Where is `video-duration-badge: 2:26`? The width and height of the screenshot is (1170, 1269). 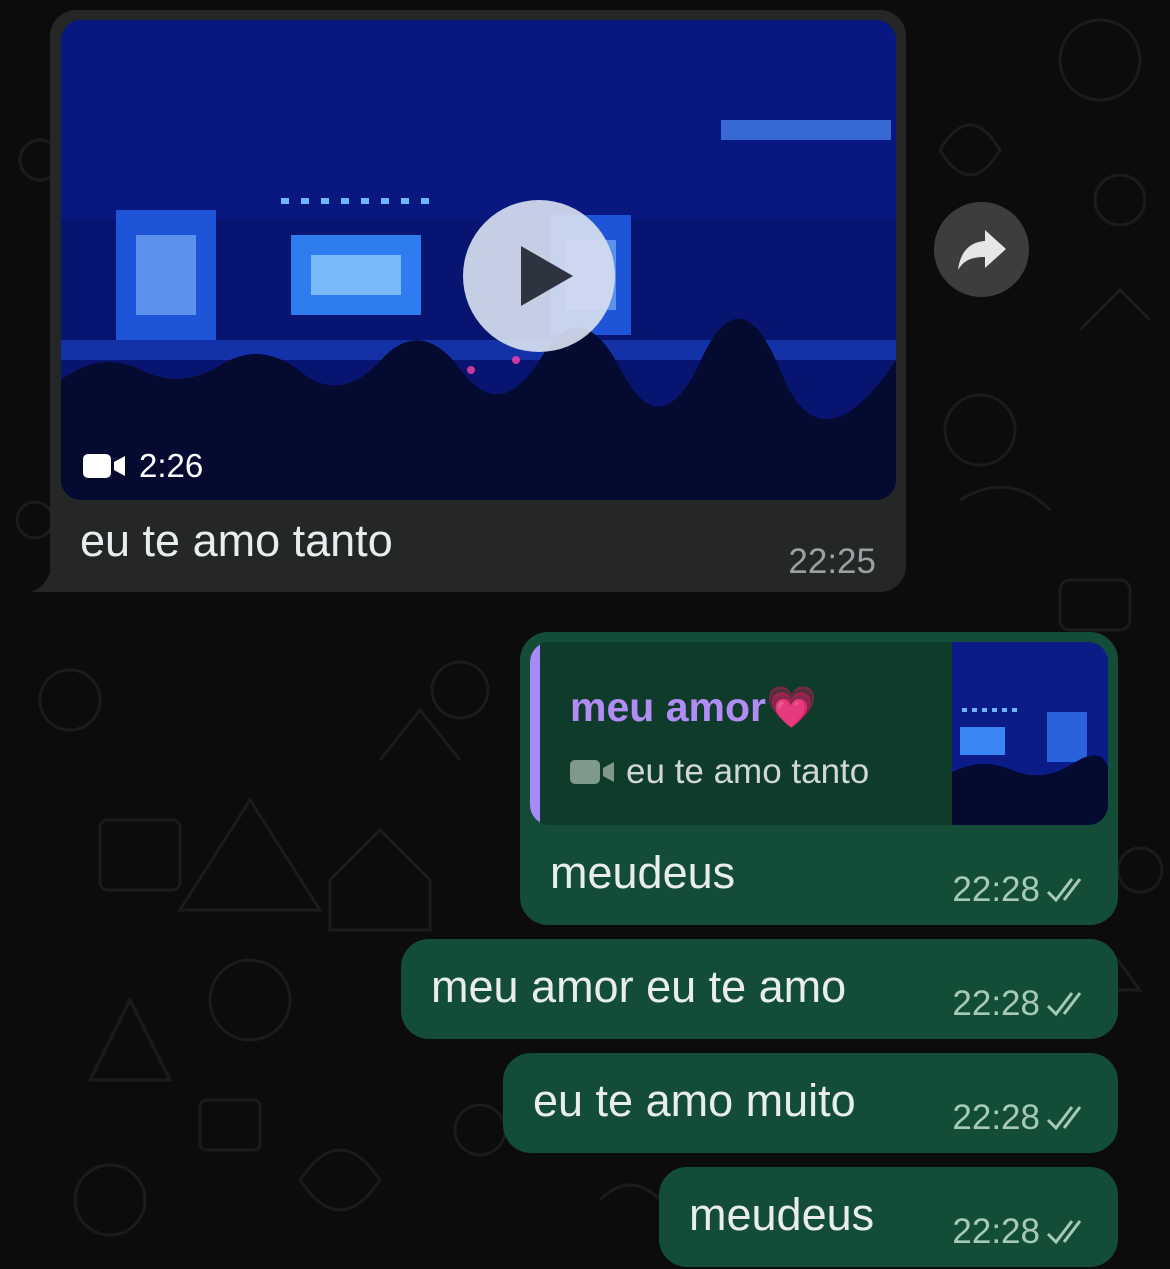
video-duration-badge: 2:26 is located at coordinates (143, 466).